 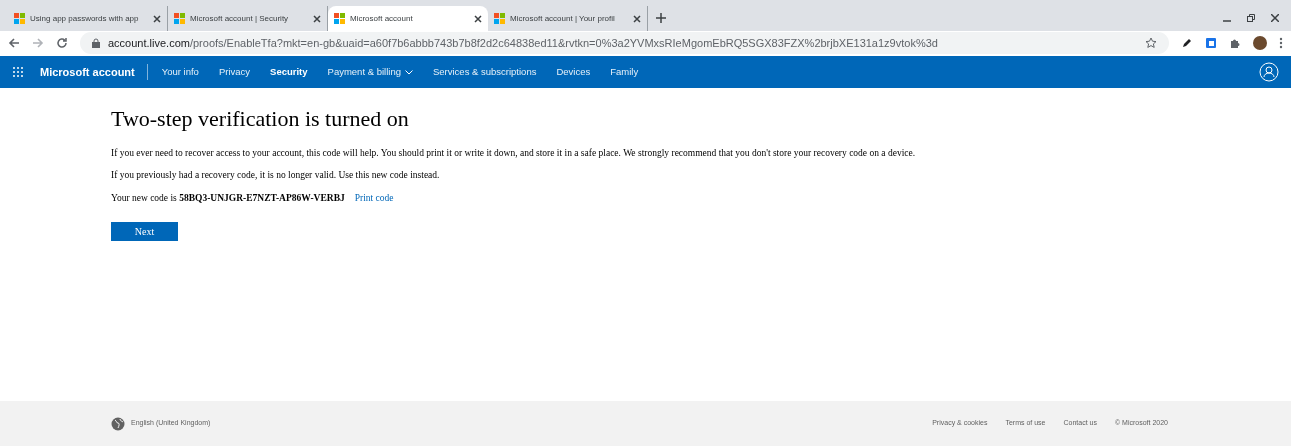 I want to click on nav-link: Security, so click(x=289, y=72).